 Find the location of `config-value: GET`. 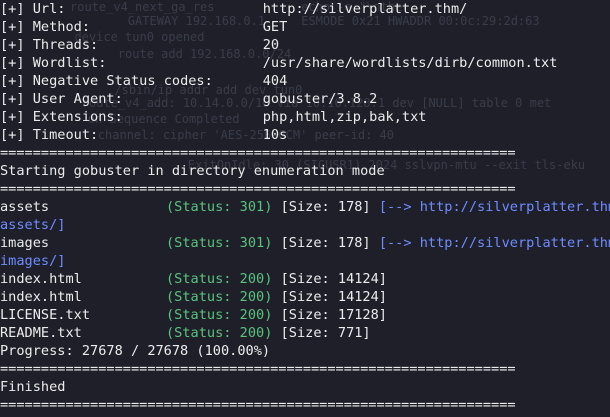

config-value: GET is located at coordinates (275, 27).